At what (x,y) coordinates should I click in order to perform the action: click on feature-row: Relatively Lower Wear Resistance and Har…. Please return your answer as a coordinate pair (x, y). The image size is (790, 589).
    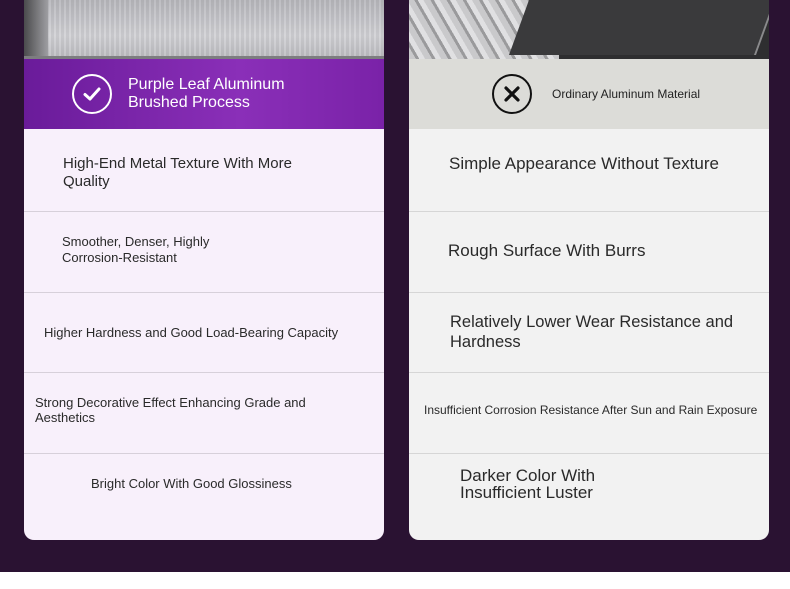
    Looking at the image, I should click on (589, 333).